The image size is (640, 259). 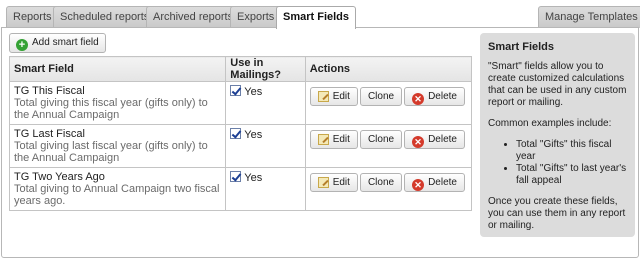 What do you see at coordinates (105, 17) in the screenshot?
I see `tab-scheduled-reports: Scheduled reports` at bounding box center [105, 17].